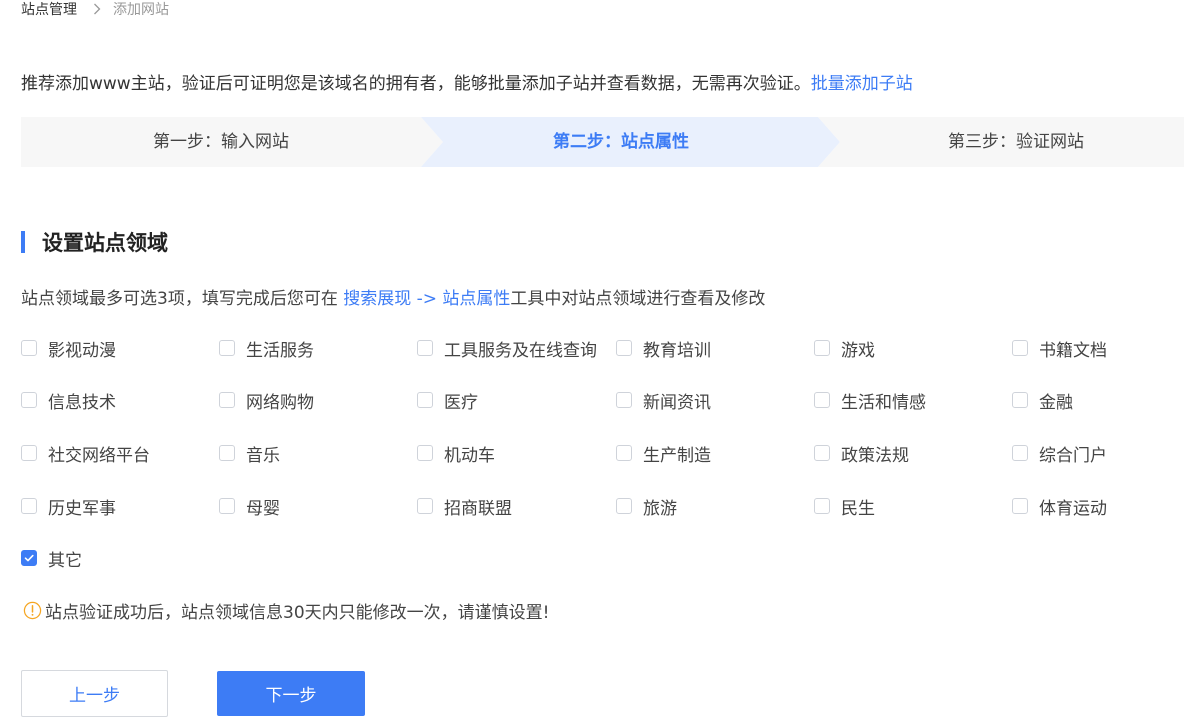  I want to click on category-label: 教育培训, so click(677, 350).